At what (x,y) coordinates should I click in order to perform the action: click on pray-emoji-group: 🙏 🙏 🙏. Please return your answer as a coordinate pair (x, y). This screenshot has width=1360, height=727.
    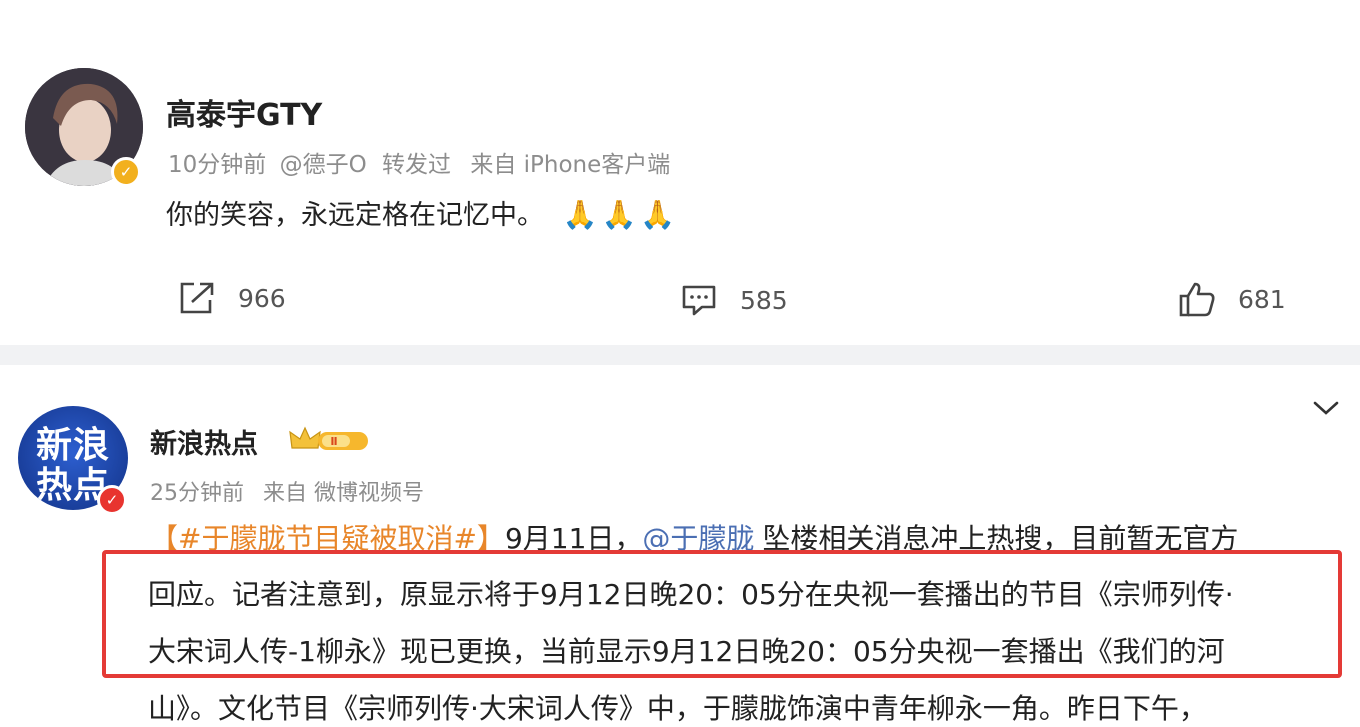
    Looking at the image, I should click on (621, 214).